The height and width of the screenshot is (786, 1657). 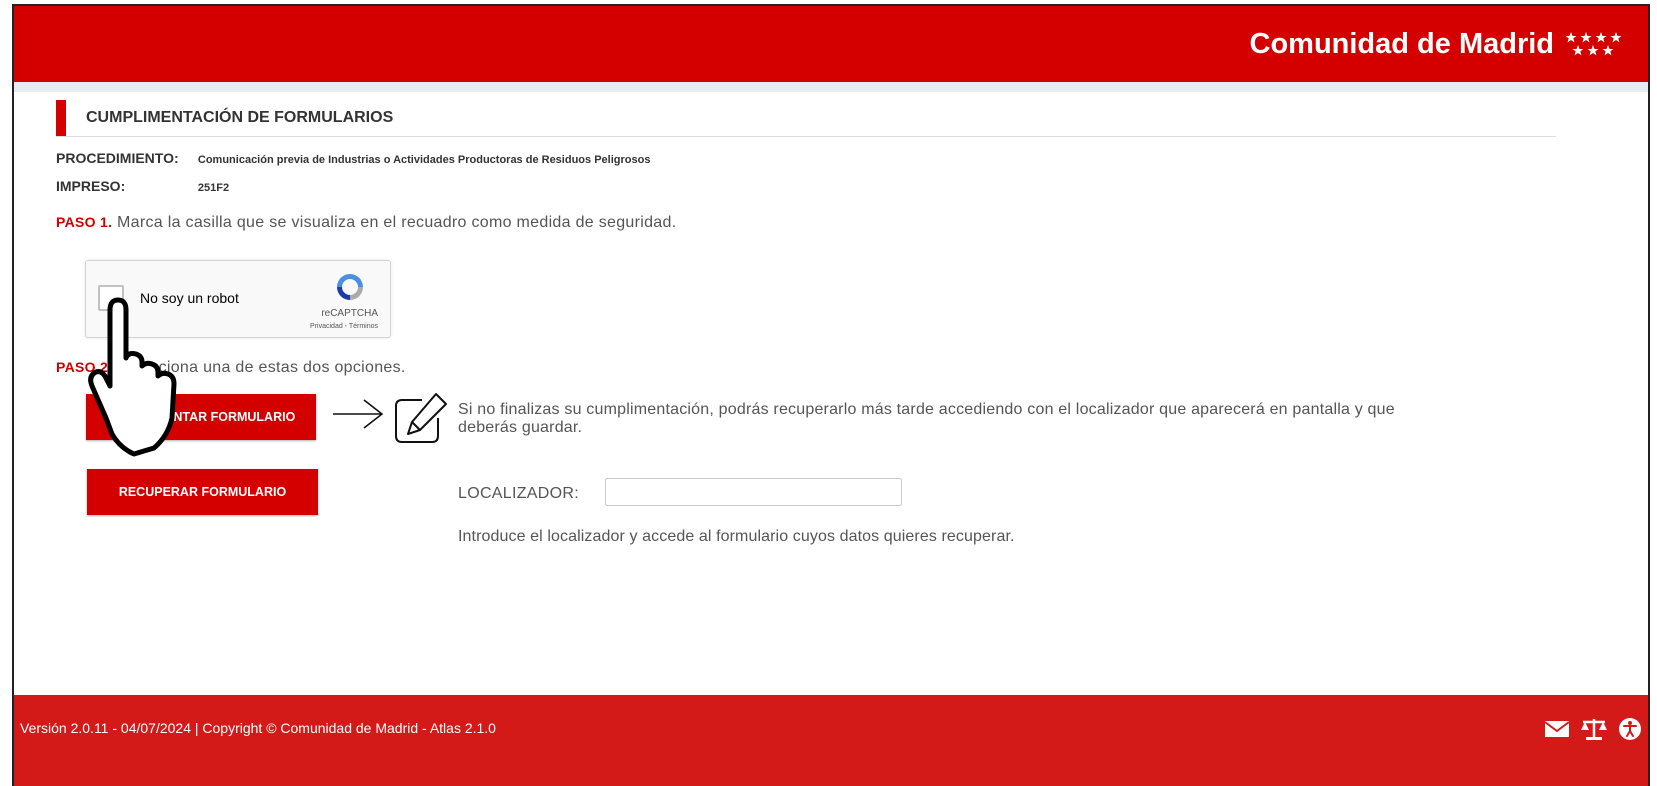 I want to click on localizador-label: LOCALIZADOR:, so click(x=518, y=493).